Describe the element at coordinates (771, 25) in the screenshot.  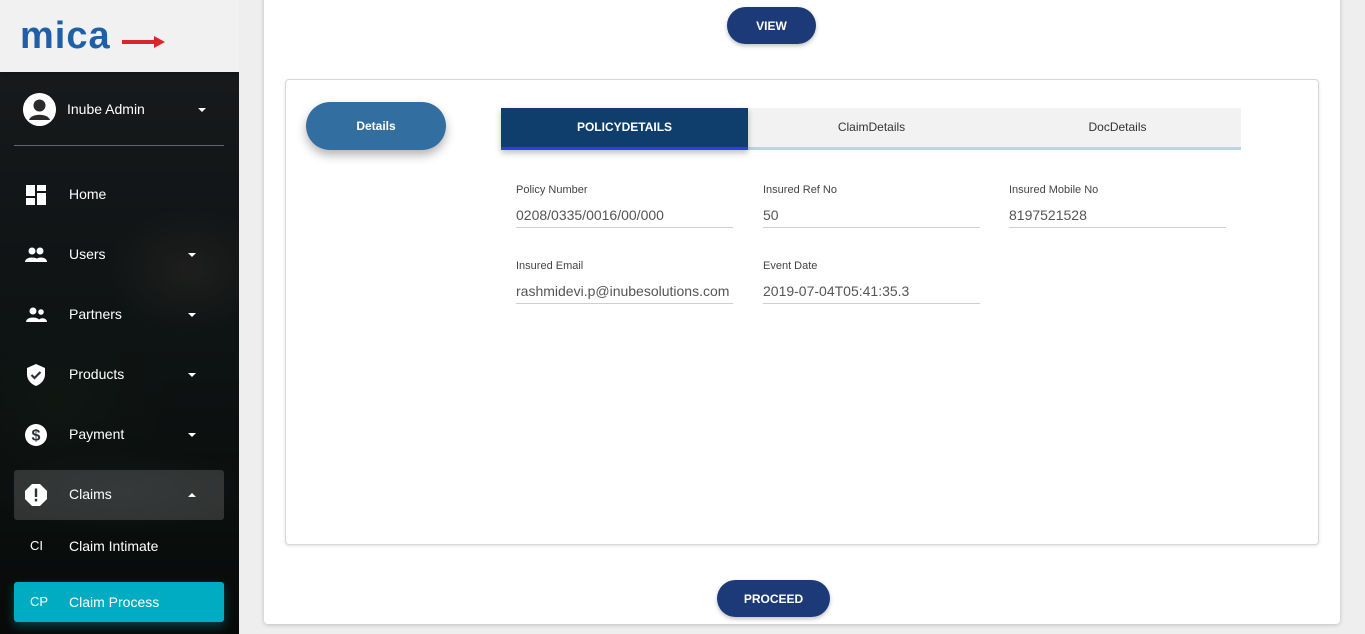
I see `view-button: VIEW` at that location.